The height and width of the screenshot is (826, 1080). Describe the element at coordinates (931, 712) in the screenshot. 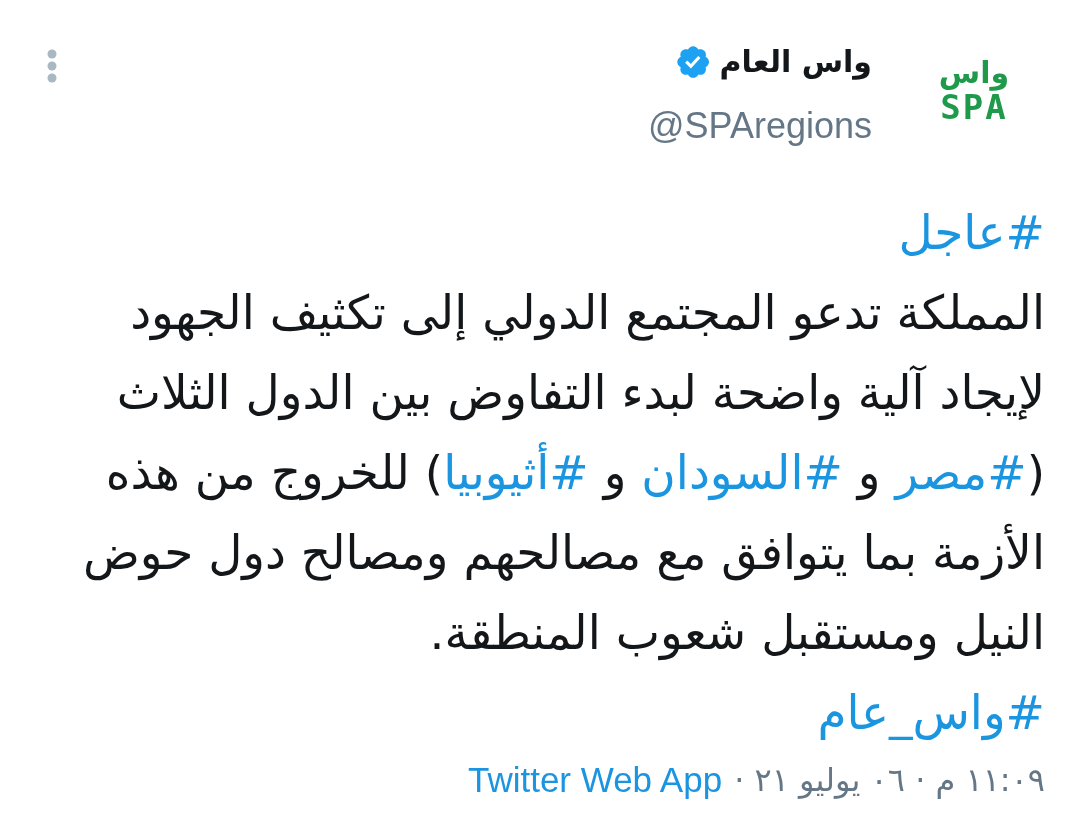

I see `hashtag-link: #واس_عام` at that location.